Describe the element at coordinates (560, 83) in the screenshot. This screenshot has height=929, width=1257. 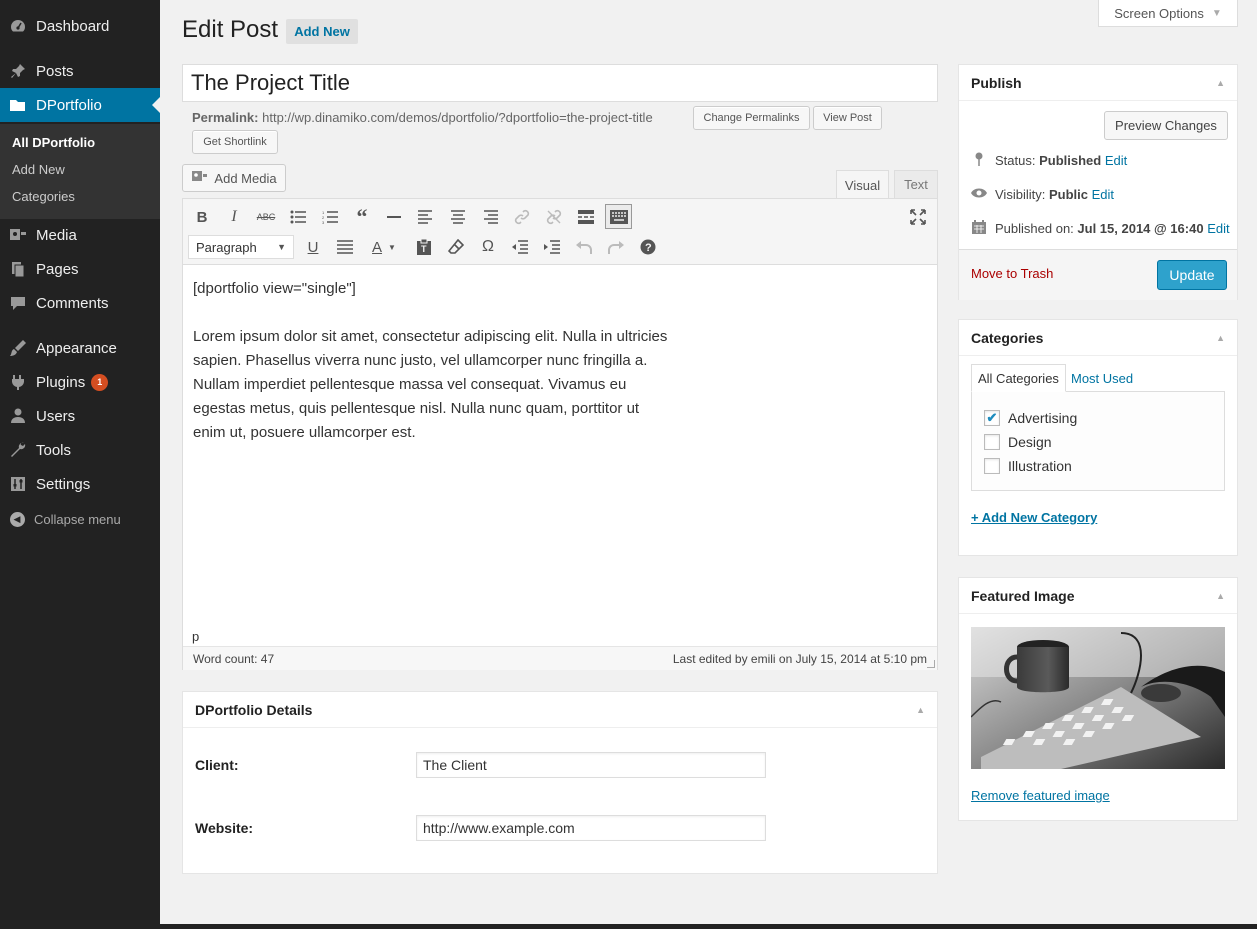
I see `post-title-input` at that location.